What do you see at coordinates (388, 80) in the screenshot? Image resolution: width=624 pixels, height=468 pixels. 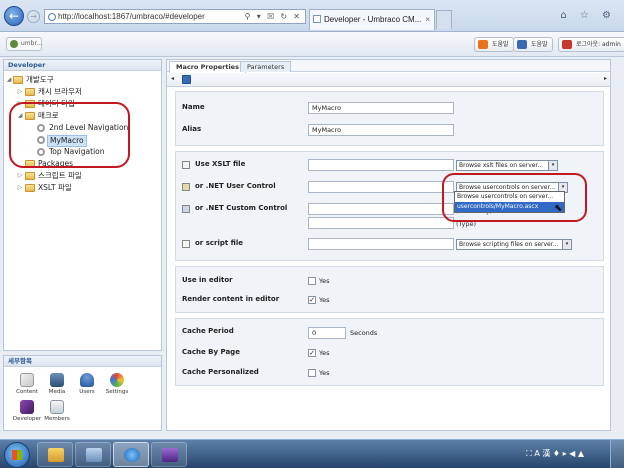 I see `editor-toolbar: ◂ ▸` at bounding box center [388, 80].